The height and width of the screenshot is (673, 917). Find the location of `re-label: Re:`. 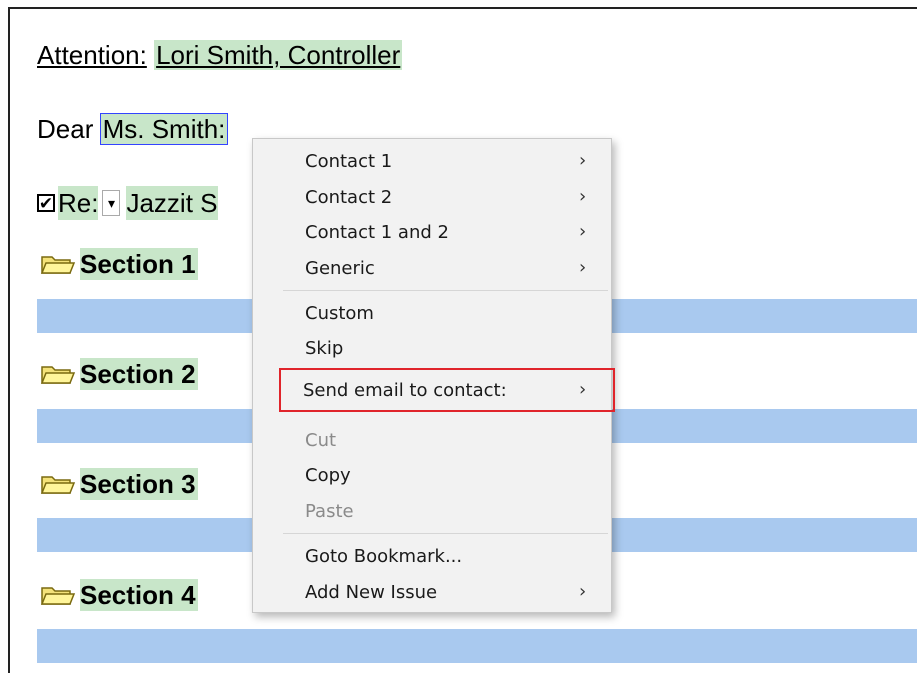

re-label: Re: is located at coordinates (78, 203).